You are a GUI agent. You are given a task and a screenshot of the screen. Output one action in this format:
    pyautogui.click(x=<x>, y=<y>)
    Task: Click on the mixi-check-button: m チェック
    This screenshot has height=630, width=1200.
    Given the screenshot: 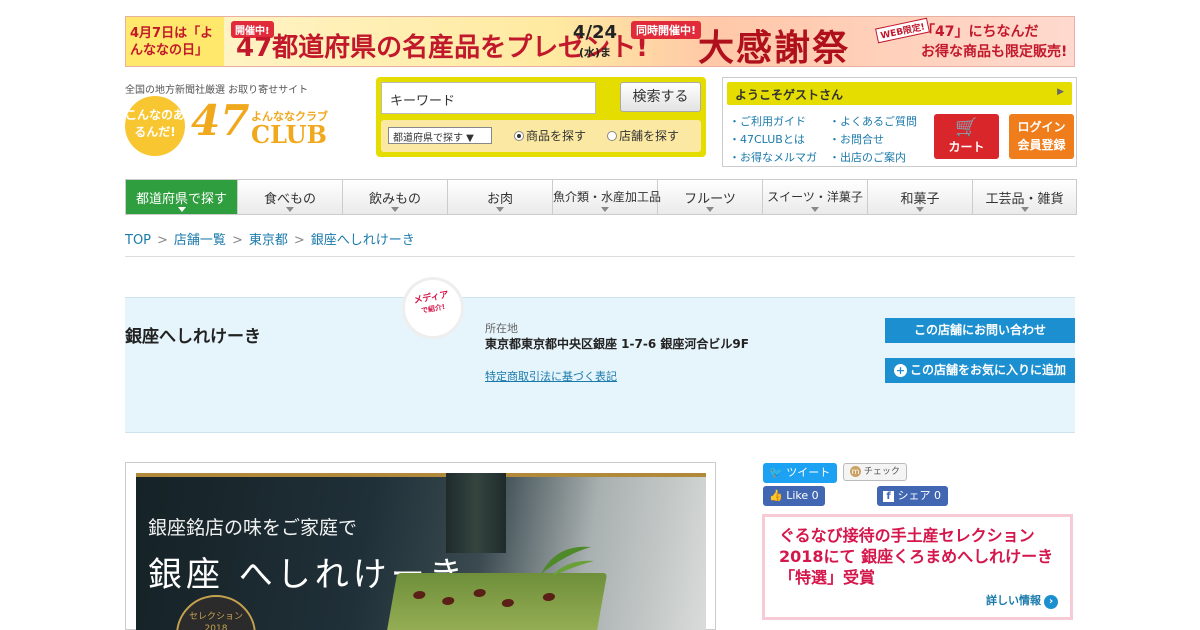 What is the action you would take?
    pyautogui.click(x=875, y=472)
    